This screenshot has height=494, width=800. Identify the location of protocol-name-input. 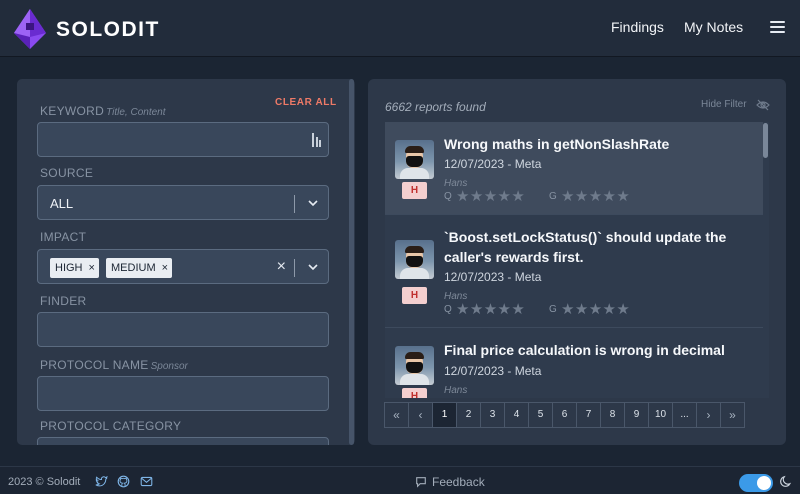
(183, 393).